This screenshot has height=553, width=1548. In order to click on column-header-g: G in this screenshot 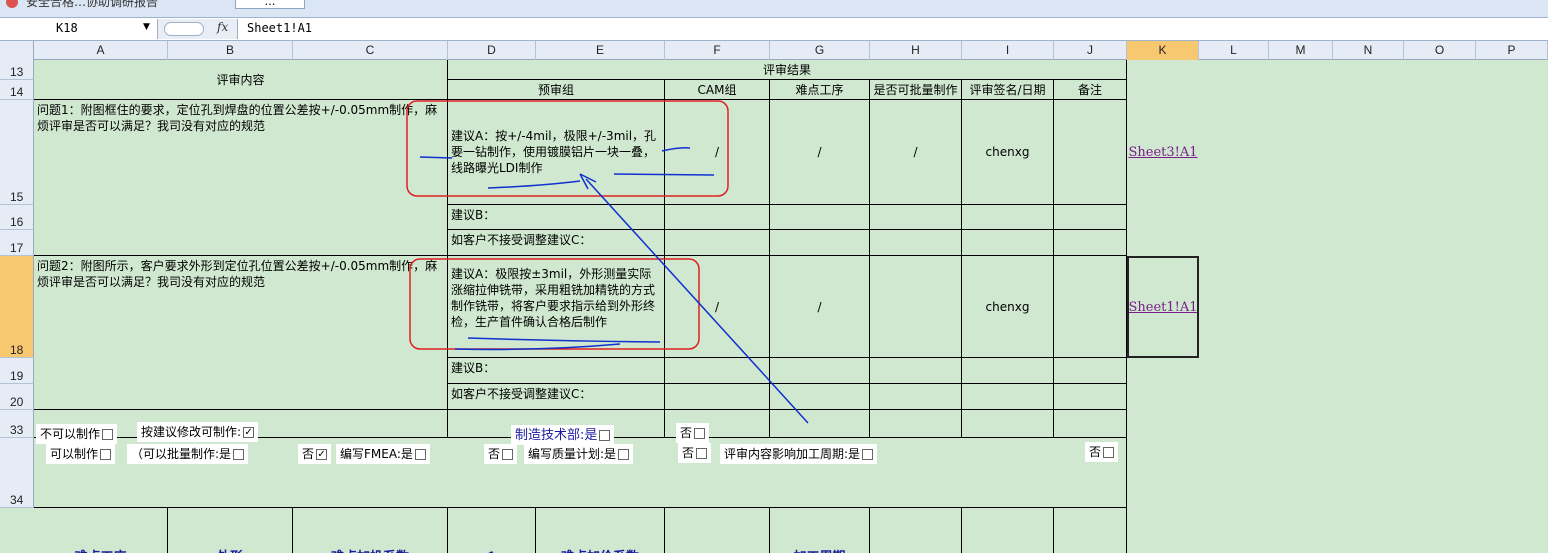, I will do `click(820, 50)`.